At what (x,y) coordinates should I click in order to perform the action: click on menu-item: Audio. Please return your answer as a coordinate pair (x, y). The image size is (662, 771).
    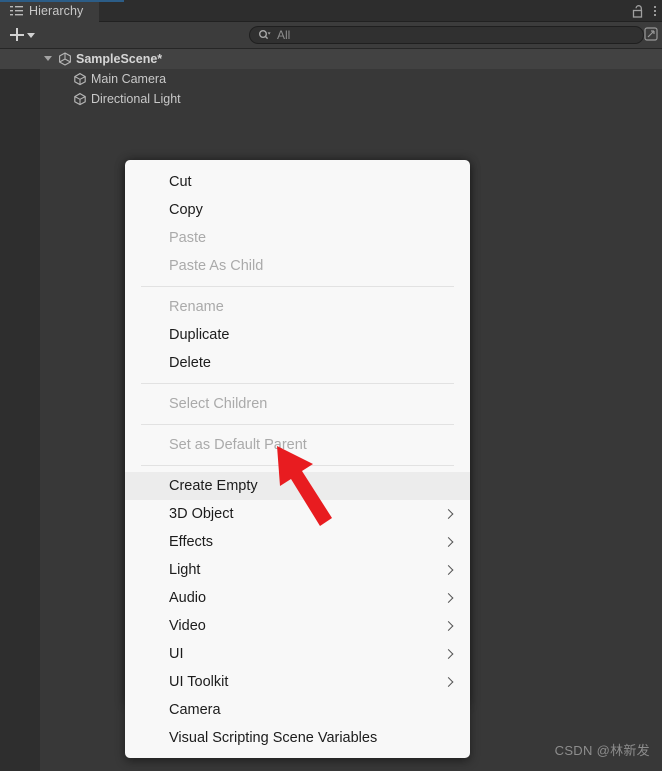
    Looking at the image, I should click on (297, 598).